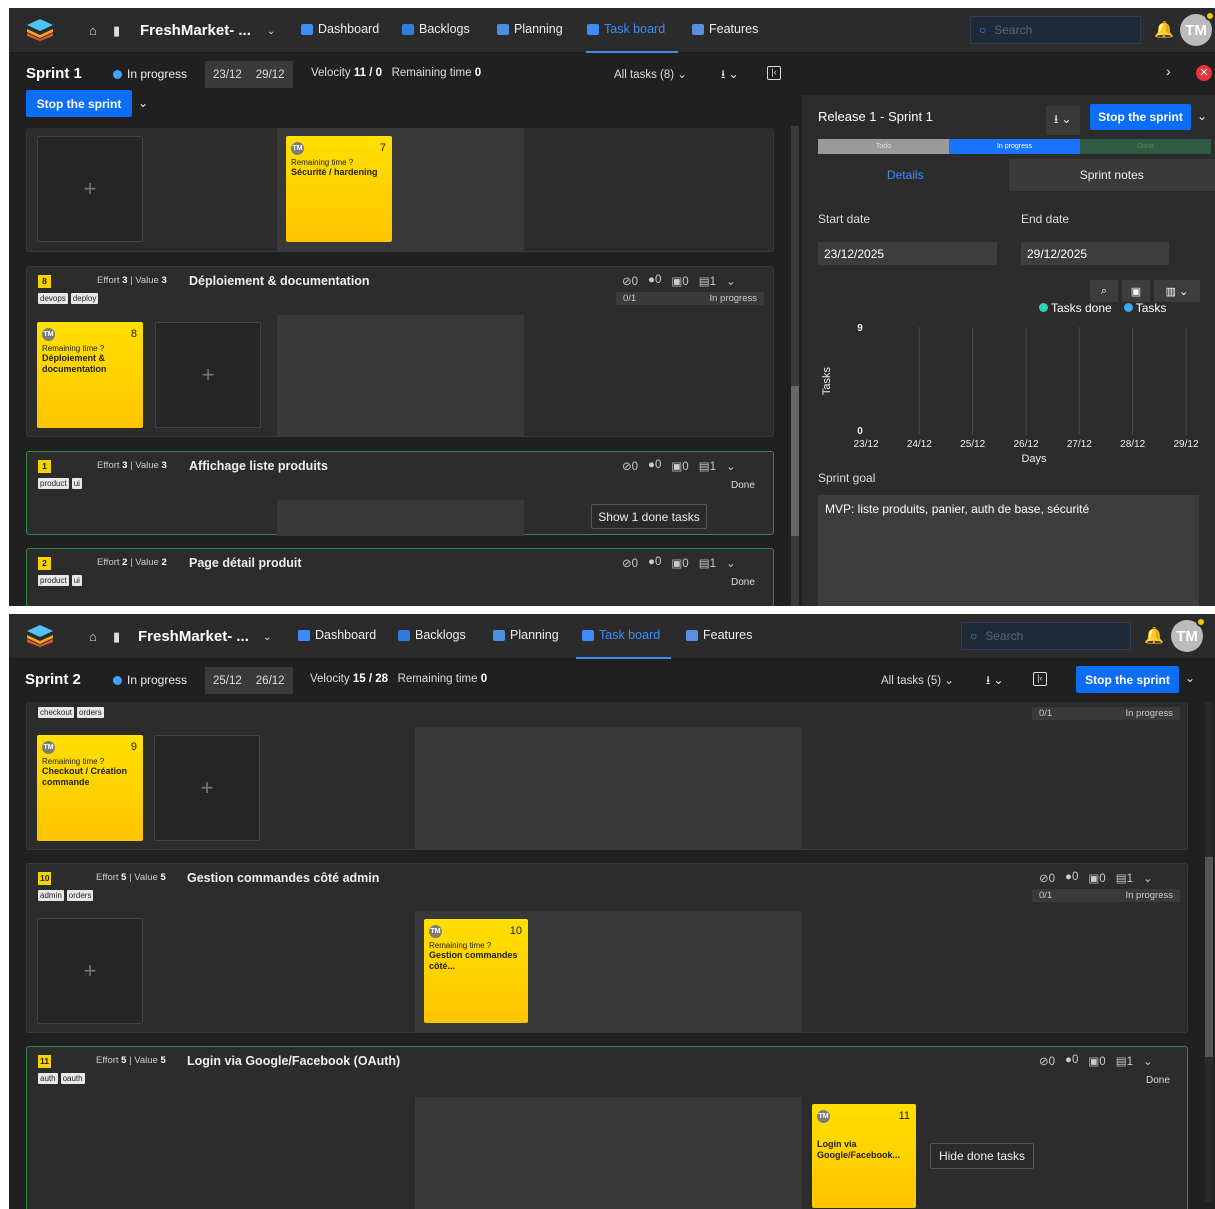 Image resolution: width=1215 pixels, height=1209 pixels. Describe the element at coordinates (1132, 444) in the screenshot. I see `x-tick-label: 28/12` at that location.